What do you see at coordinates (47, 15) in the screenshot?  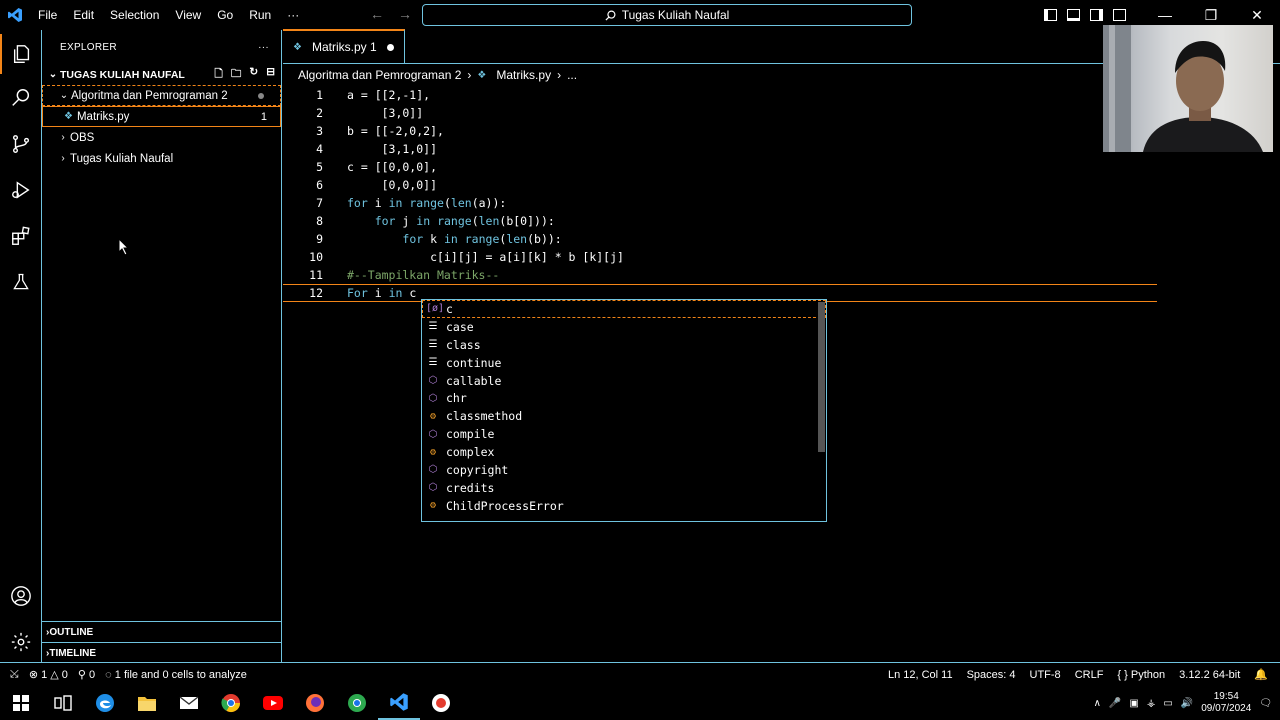 I see `menu-file: File` at bounding box center [47, 15].